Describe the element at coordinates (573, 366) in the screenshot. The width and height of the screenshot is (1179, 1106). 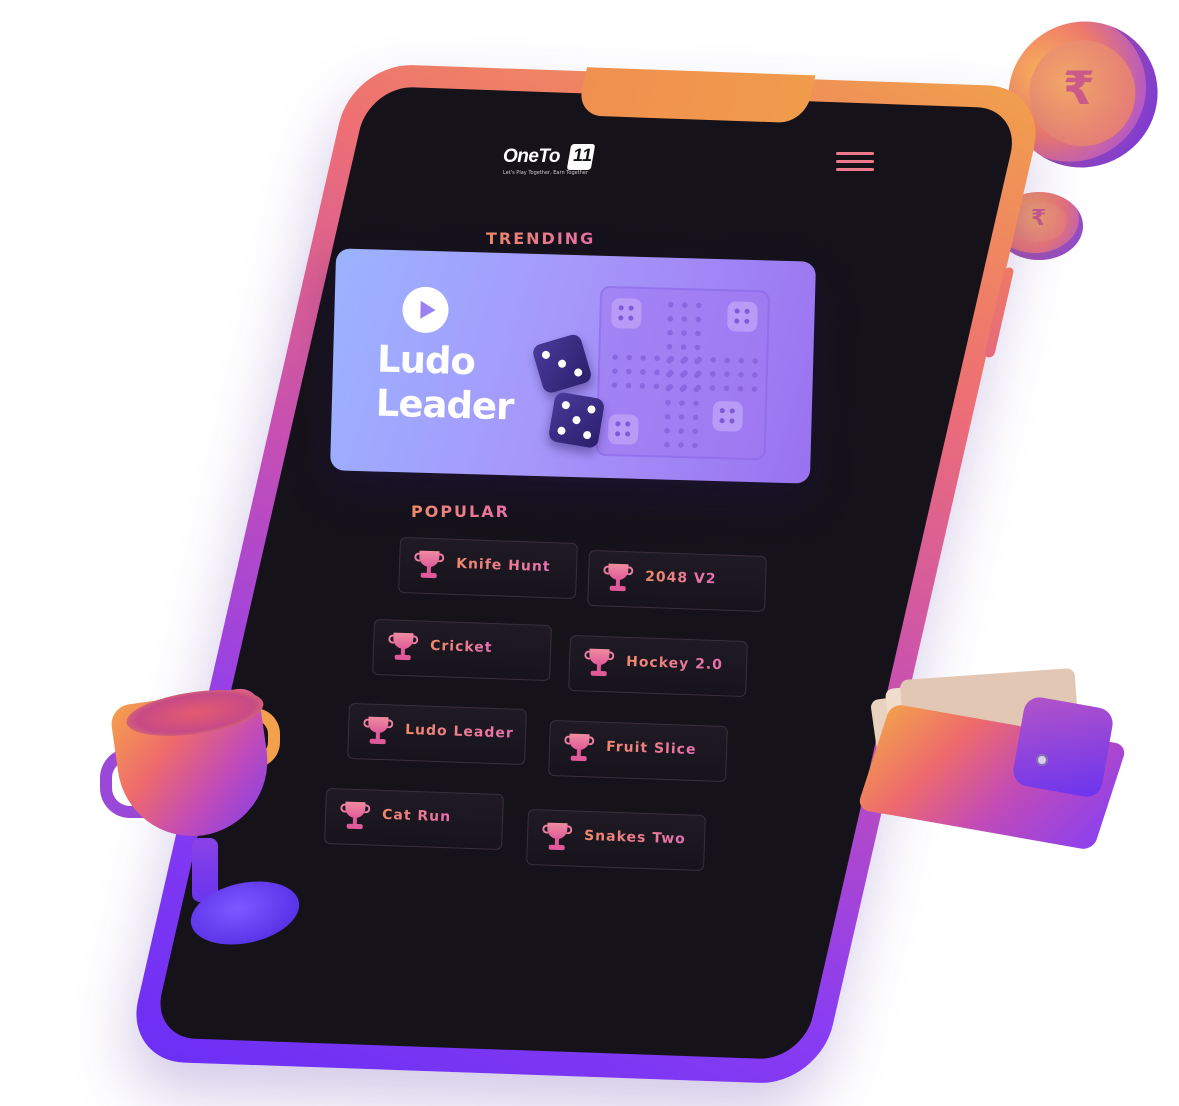
I see `trending-card-ludo-leader: Ludo Leader` at that location.